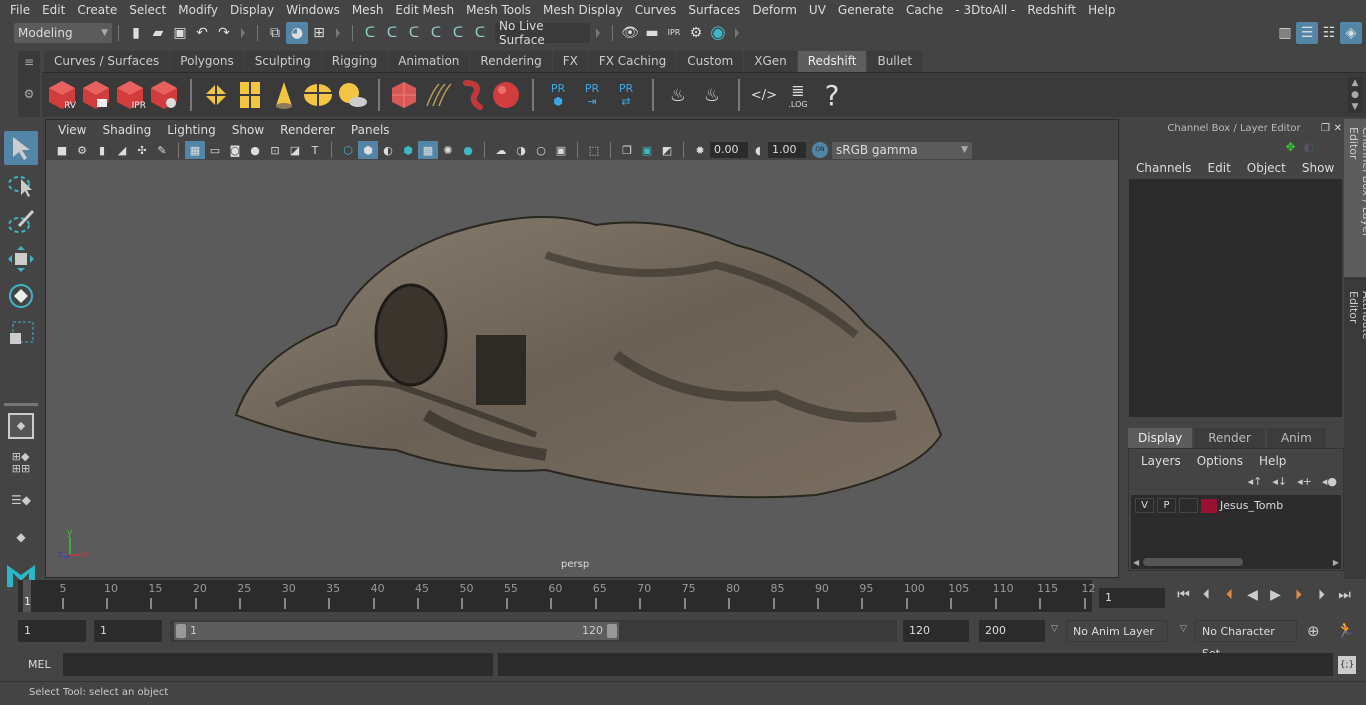 The height and width of the screenshot is (705, 1366). What do you see at coordinates (714, 10) in the screenshot?
I see `menu-surfaces: Surfaces` at bounding box center [714, 10].